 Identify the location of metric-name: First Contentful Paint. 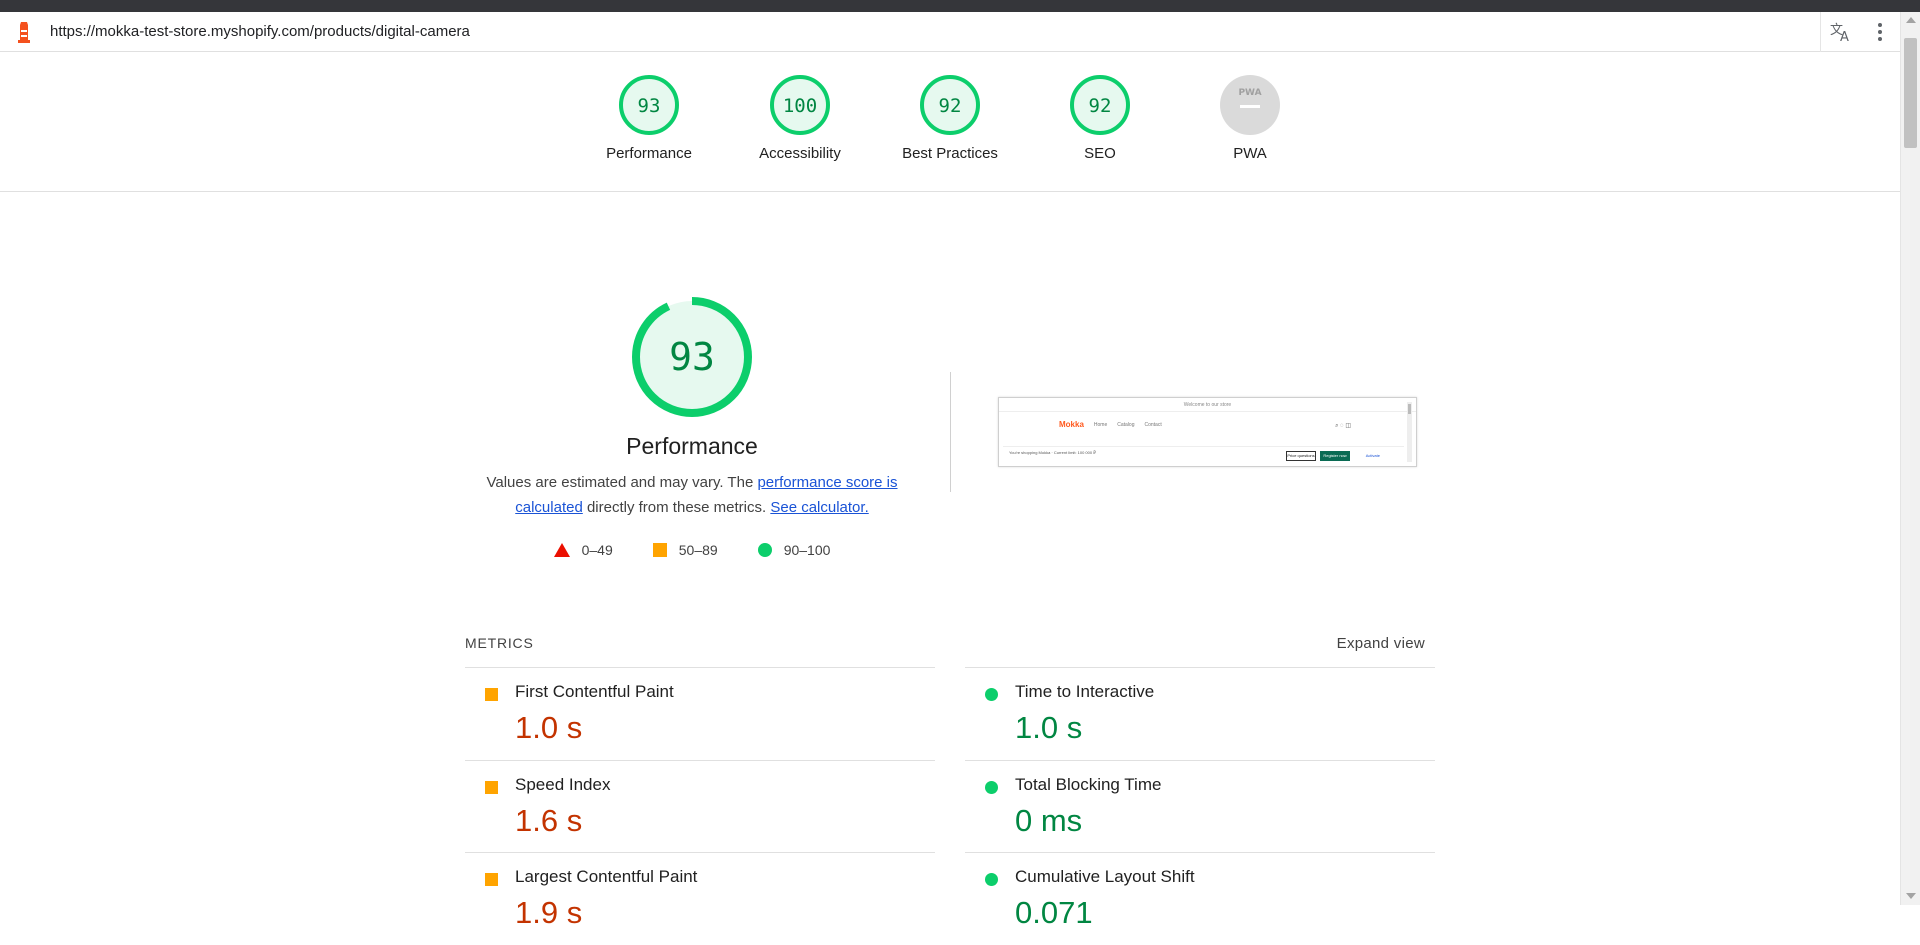
(594, 691).